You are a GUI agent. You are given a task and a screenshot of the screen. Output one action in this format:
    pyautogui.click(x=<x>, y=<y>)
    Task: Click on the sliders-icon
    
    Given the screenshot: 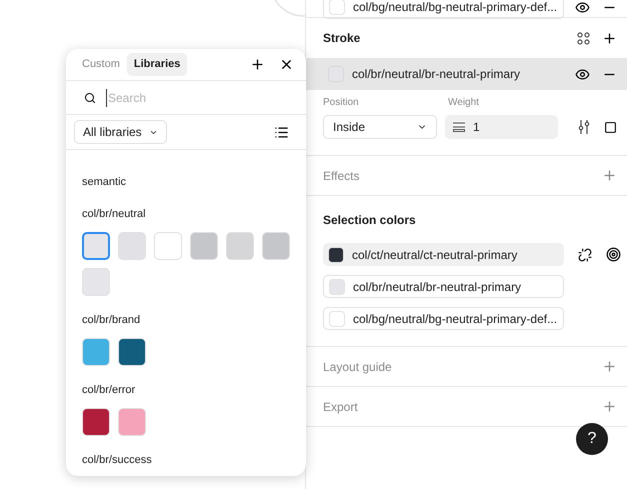 What is the action you would take?
    pyautogui.click(x=584, y=127)
    